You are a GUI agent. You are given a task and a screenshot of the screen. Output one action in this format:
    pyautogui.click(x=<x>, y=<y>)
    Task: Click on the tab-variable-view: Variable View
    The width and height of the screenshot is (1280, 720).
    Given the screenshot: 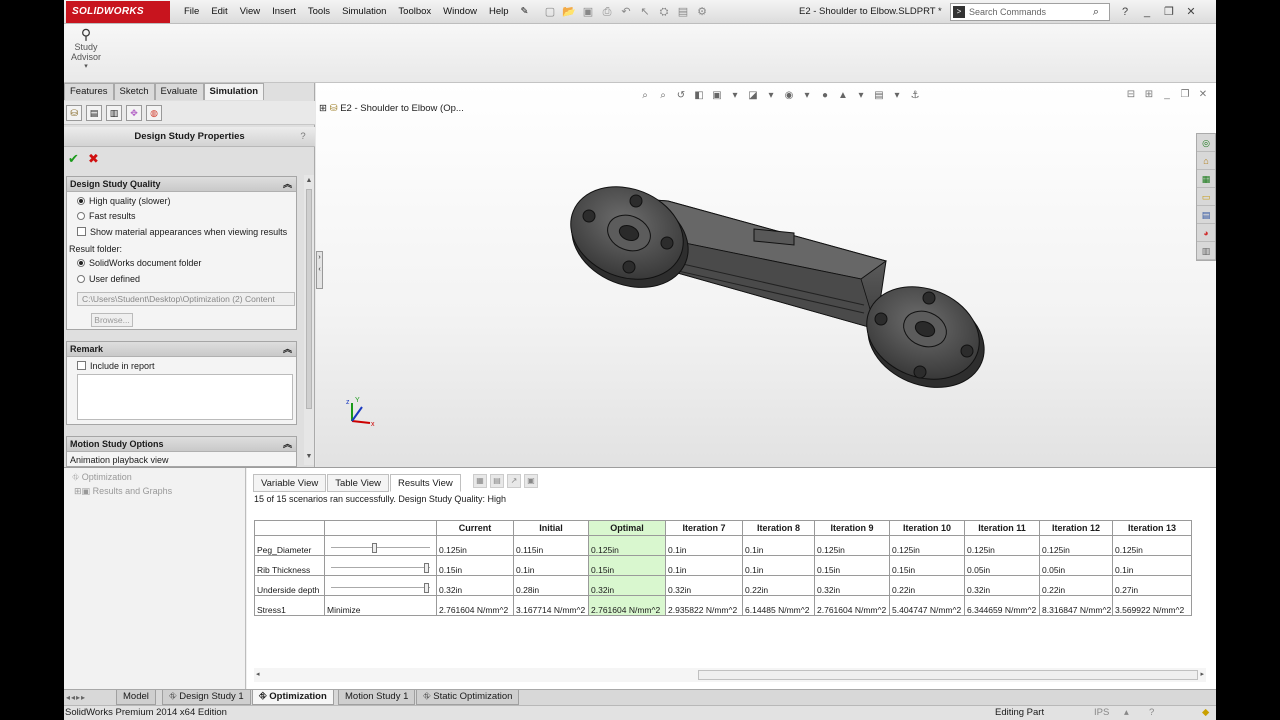 What is the action you would take?
    pyautogui.click(x=290, y=483)
    